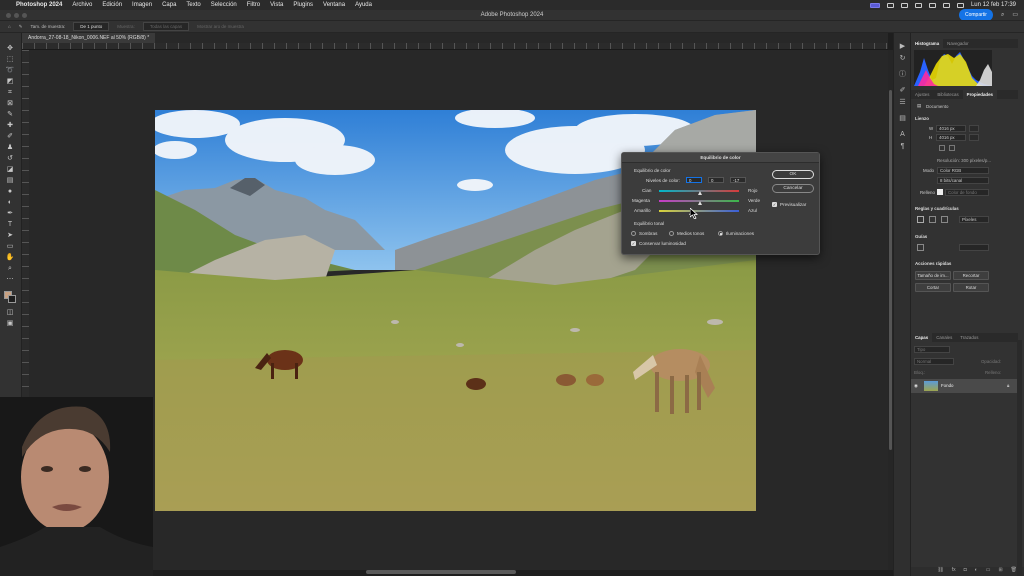  I want to click on menu-imagen: Imagen, so click(142, 5).